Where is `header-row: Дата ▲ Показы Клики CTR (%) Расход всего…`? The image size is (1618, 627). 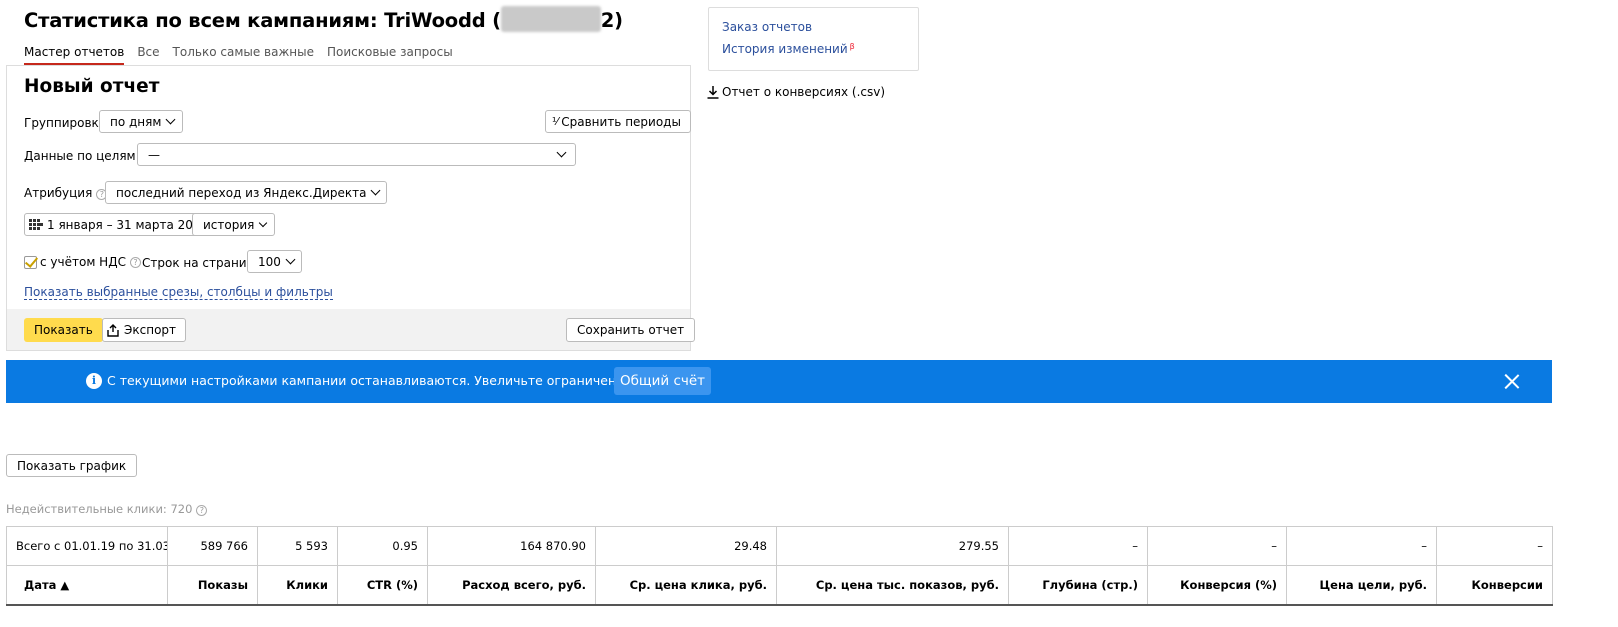
header-row: Дата ▲ Показы Клики CTR (%) Расход всего… is located at coordinates (779, 585).